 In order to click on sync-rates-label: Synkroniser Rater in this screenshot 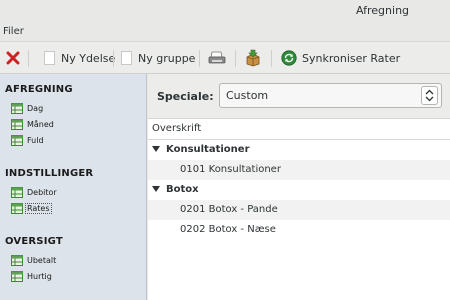, I will do `click(351, 58)`.